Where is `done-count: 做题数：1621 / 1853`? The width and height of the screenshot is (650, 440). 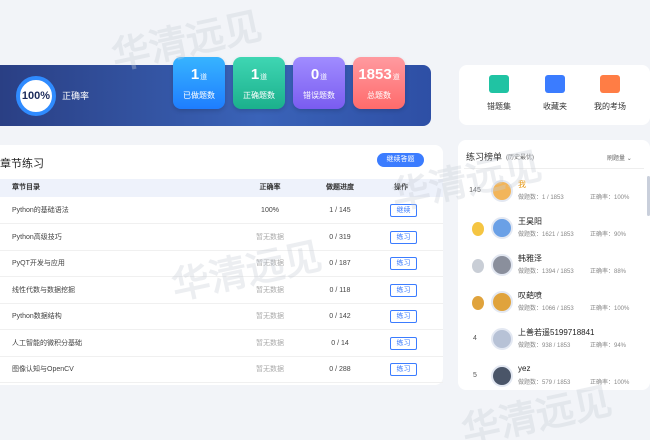 done-count: 做题数：1621 / 1853 is located at coordinates (546, 235).